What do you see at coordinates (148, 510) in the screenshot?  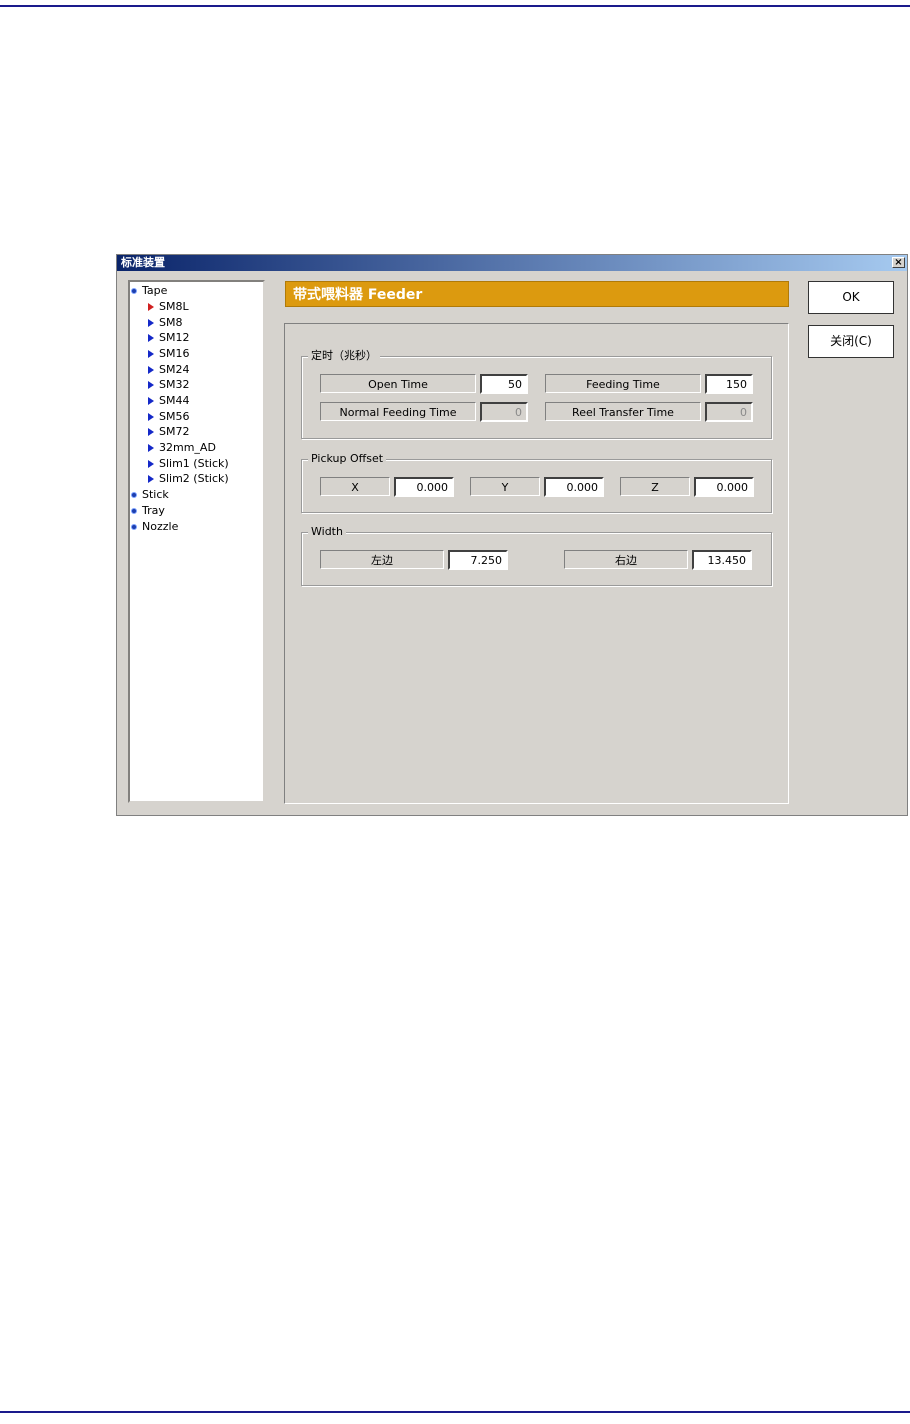 I see `tree-item-tray: Tray` at bounding box center [148, 510].